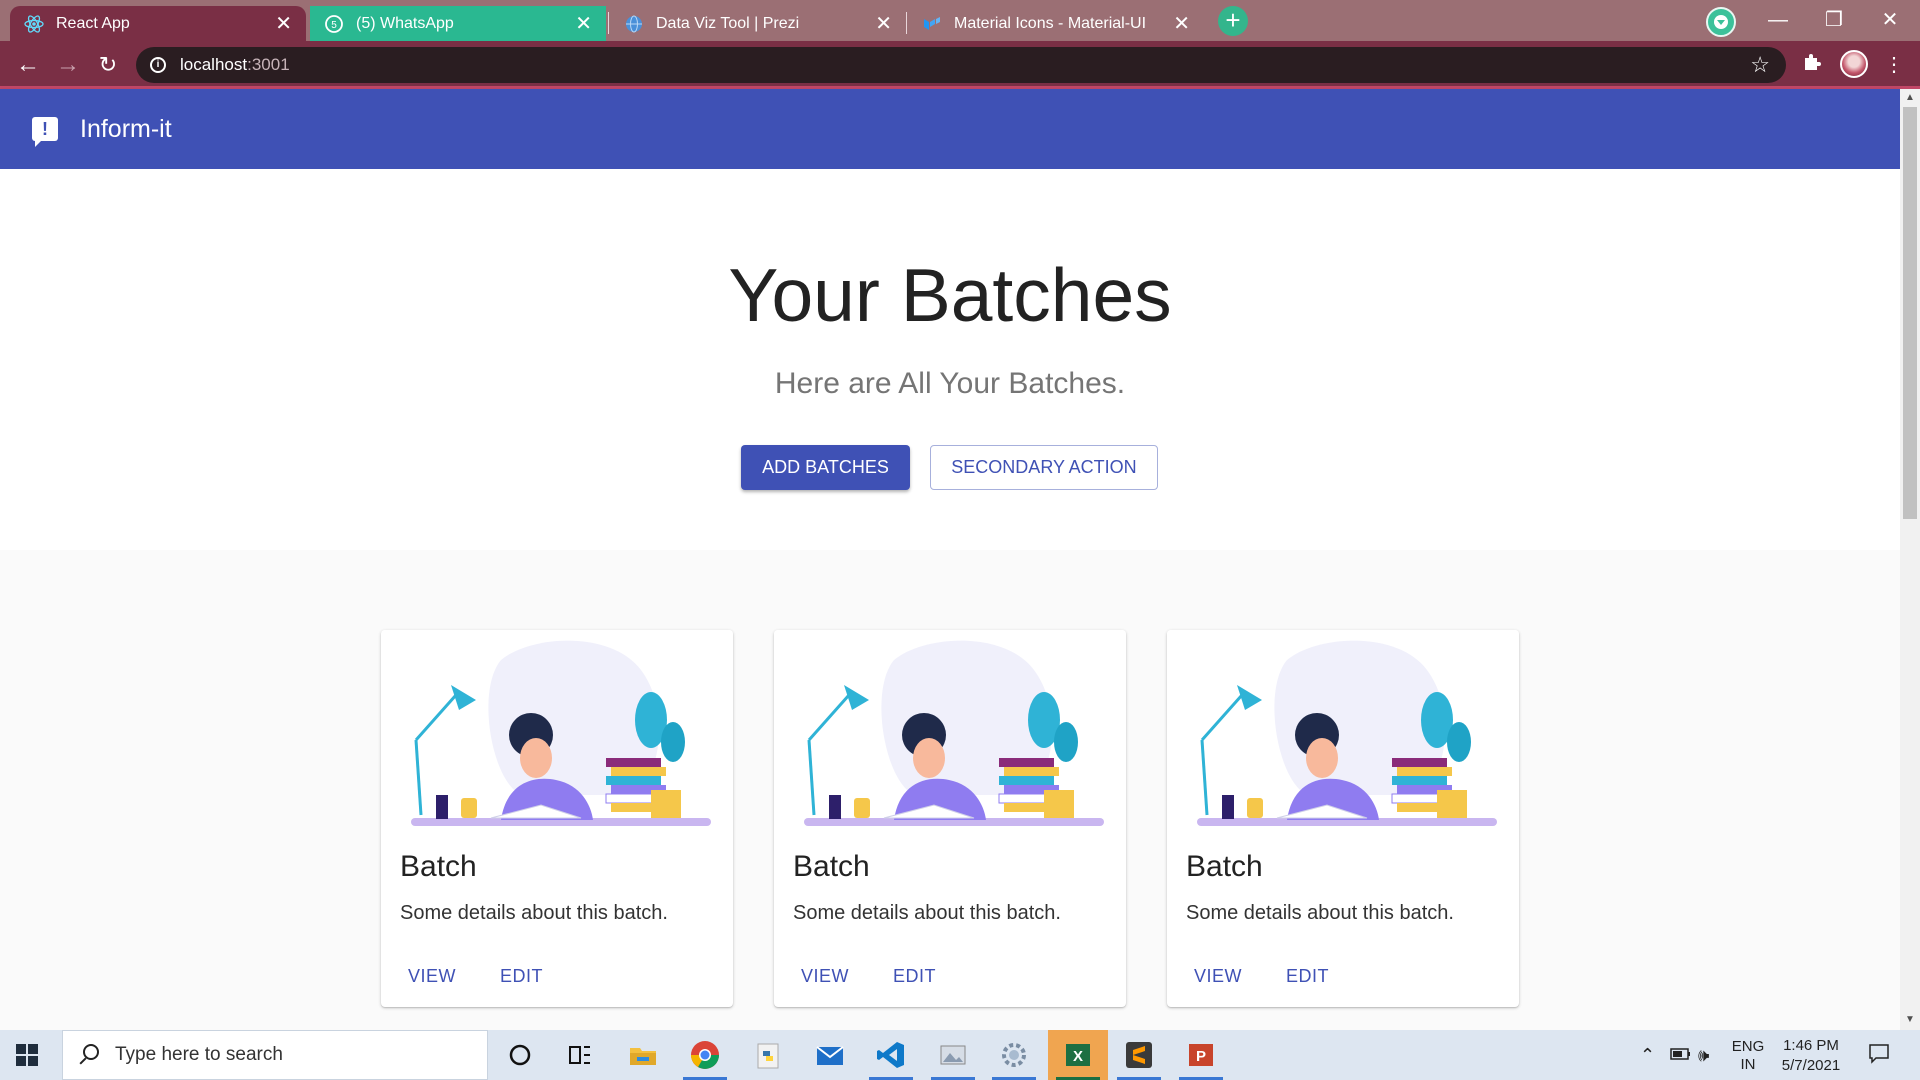 The height and width of the screenshot is (1080, 1920). I want to click on site-info-icon: i, so click(158, 65).